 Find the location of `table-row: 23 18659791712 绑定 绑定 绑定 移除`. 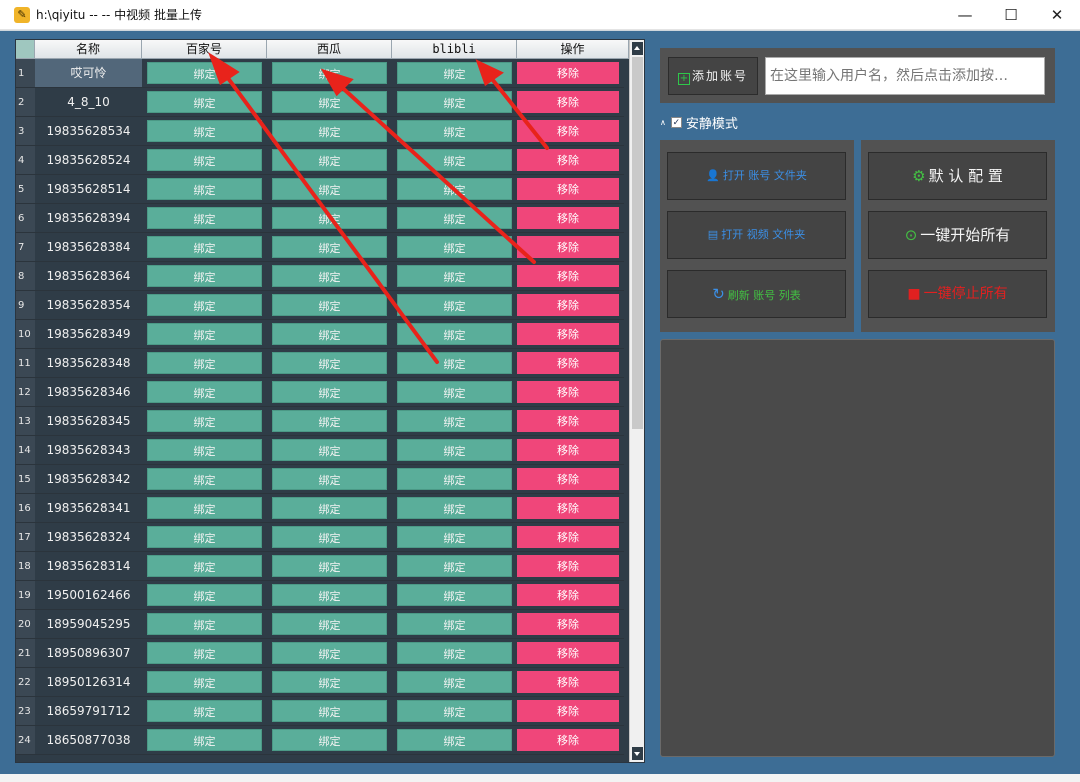

table-row: 23 18659791712 绑定 绑定 绑定 移除 is located at coordinates (322, 711).